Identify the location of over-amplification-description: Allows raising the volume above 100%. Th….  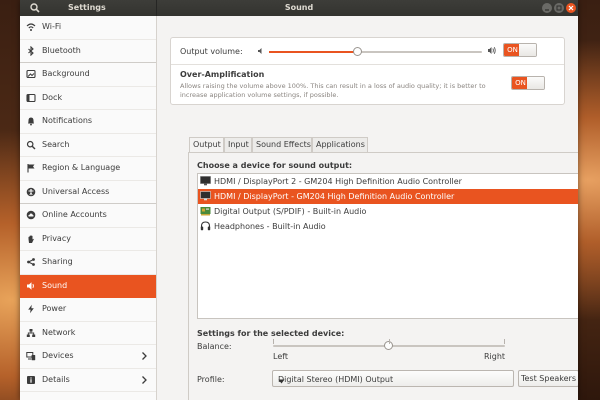
(333, 90).